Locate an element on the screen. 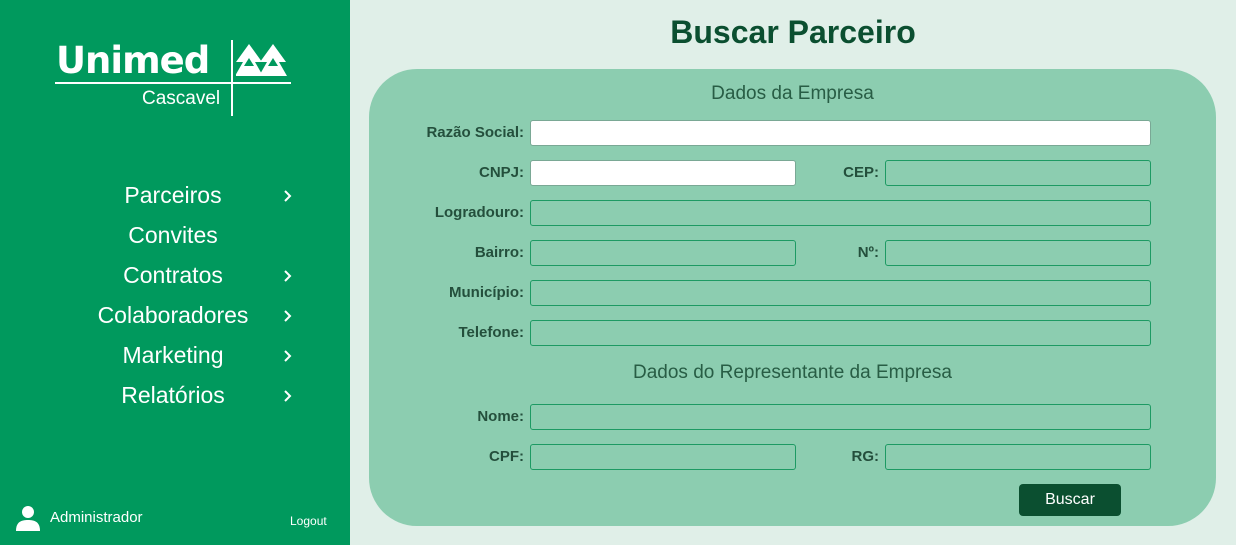 This screenshot has height=545, width=1236. bairro-label: Bairro: is located at coordinates (499, 252).